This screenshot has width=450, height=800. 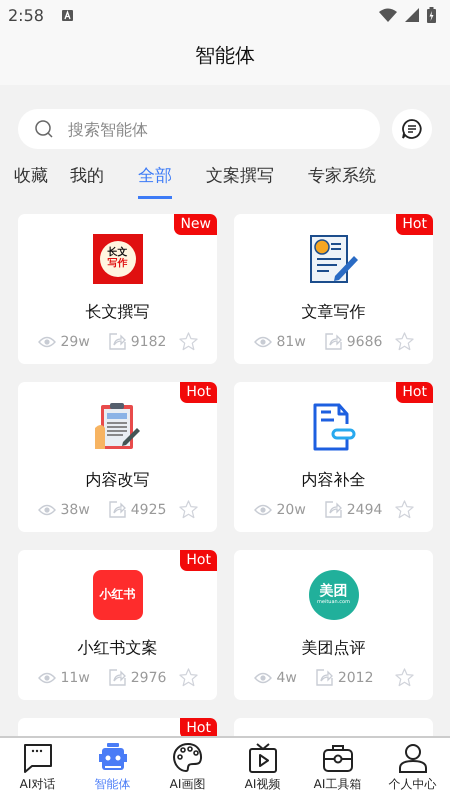 What do you see at coordinates (338, 758) in the screenshot?
I see `toolbox-icon` at bounding box center [338, 758].